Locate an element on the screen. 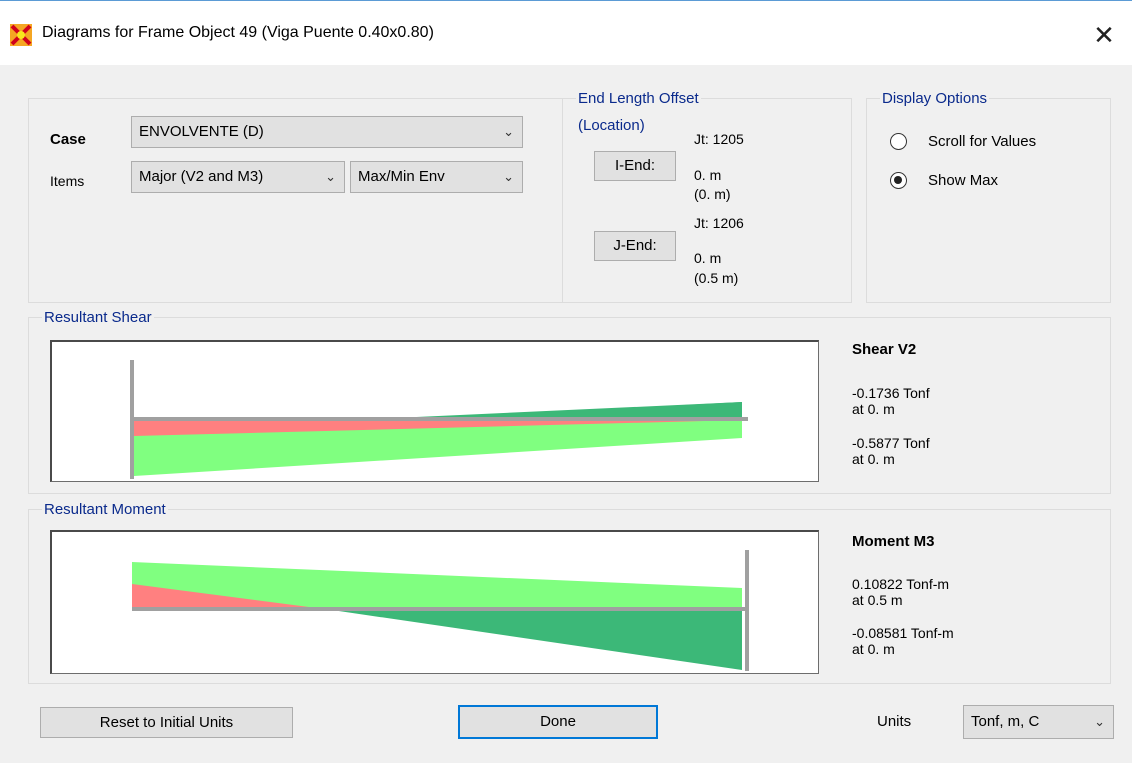 The image size is (1132, 763). moment-diagram-svg is located at coordinates (440, 610).